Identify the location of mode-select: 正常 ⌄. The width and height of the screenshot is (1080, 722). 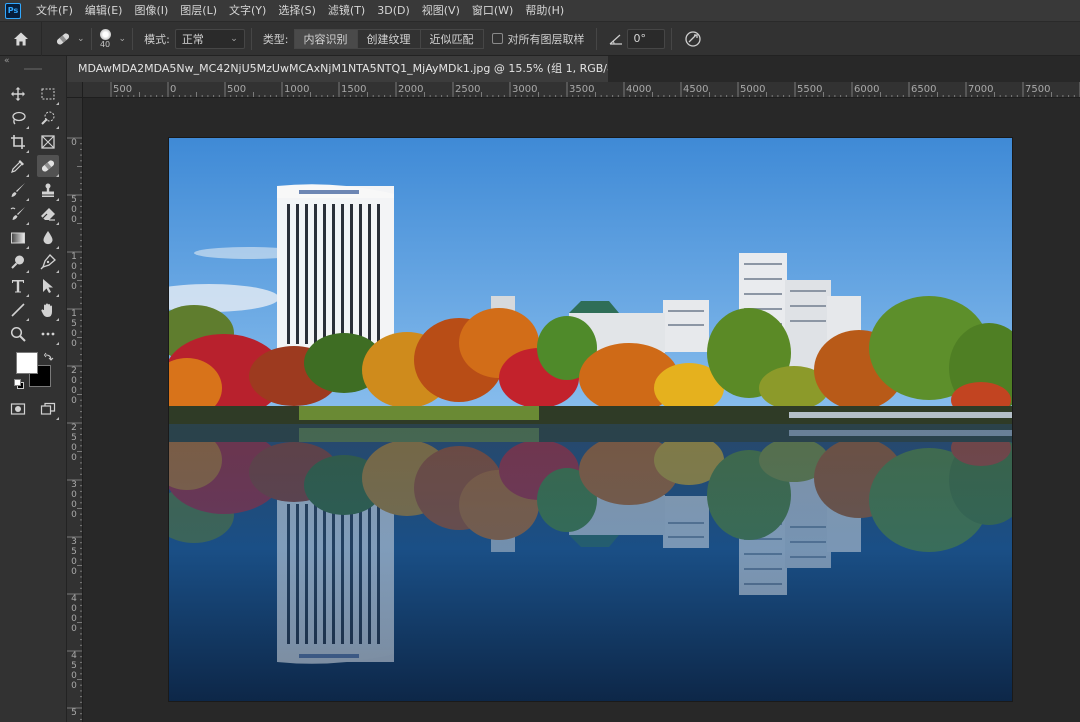
(209, 38).